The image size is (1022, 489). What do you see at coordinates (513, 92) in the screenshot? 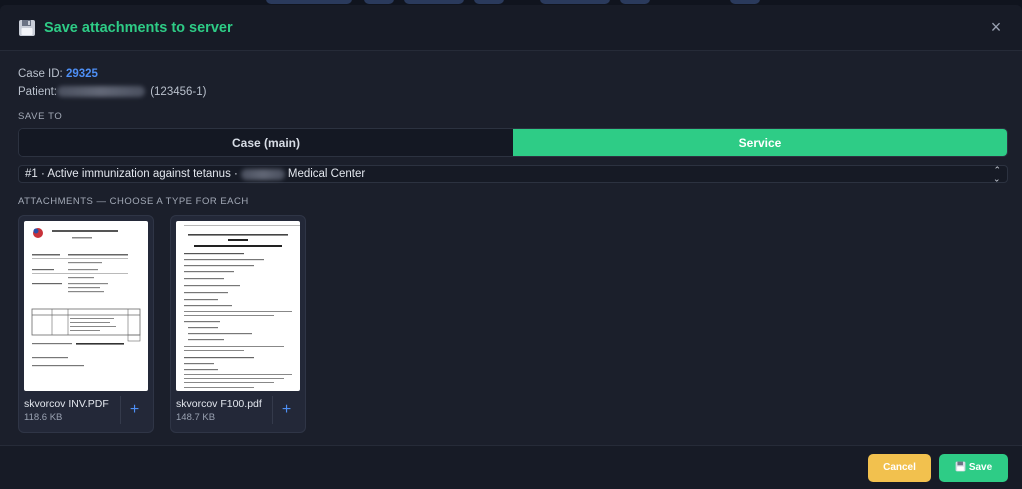
I see `patient-line: Patient: (123456-1)` at bounding box center [513, 92].